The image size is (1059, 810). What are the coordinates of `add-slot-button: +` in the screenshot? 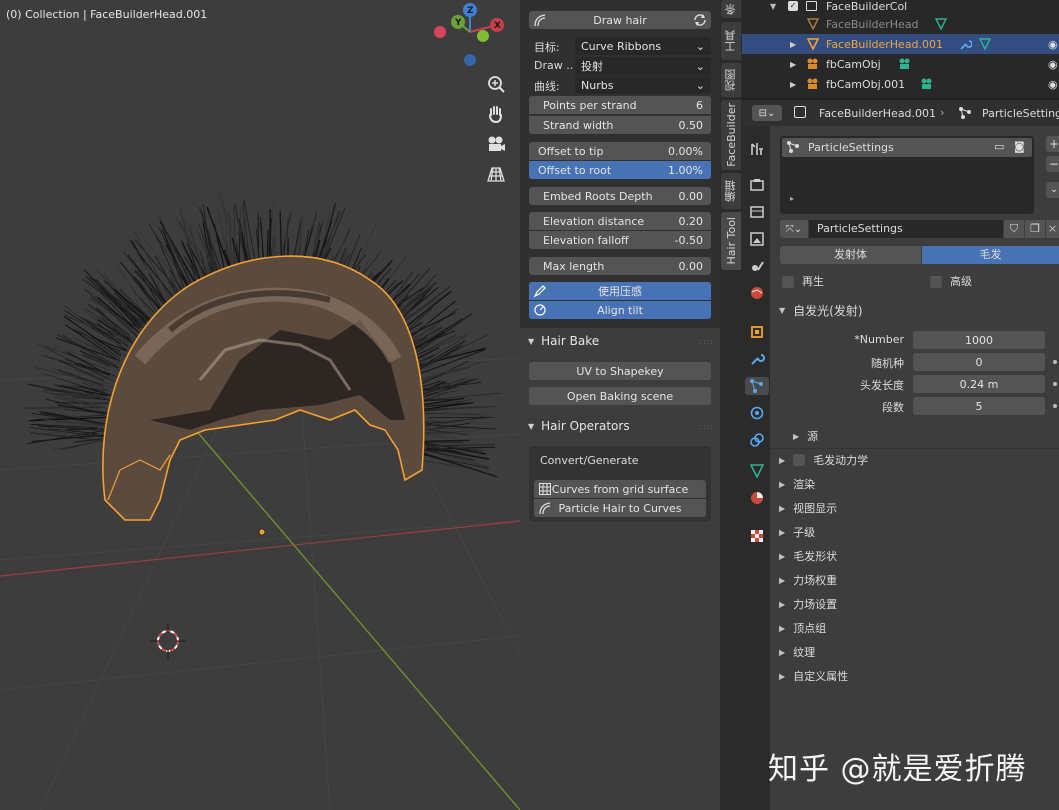 It's located at (1052, 144).